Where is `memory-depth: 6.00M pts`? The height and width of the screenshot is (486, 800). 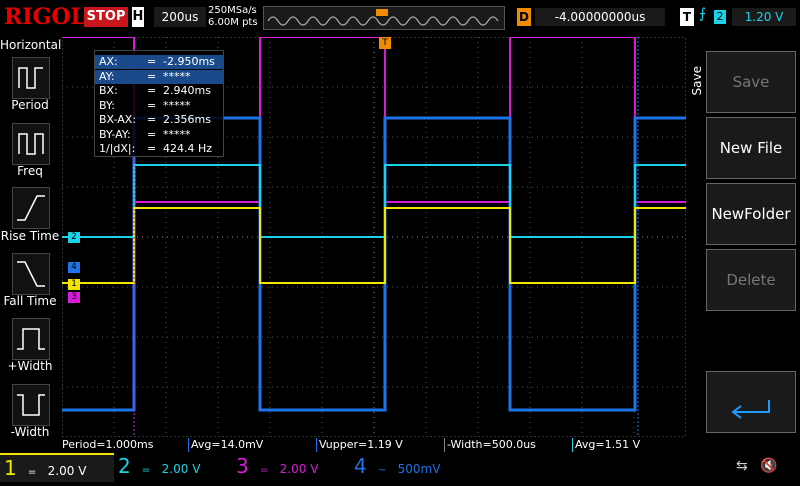
memory-depth: 6.00M pts is located at coordinates (233, 22).